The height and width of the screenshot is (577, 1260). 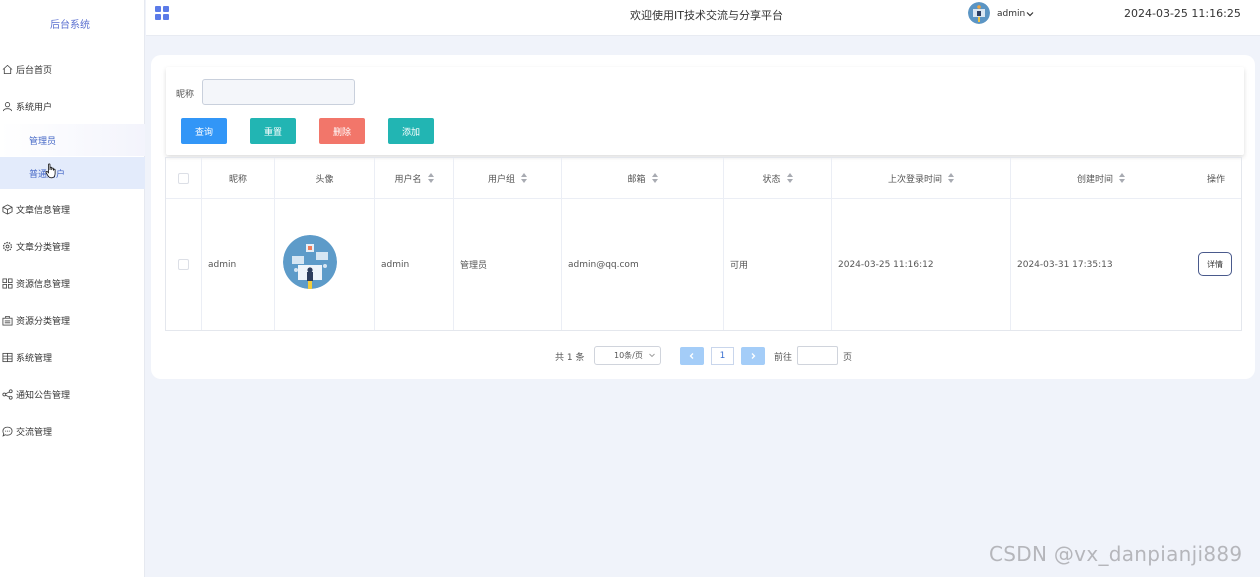 I want to click on column-header-label: 用户名, so click(x=408, y=179).